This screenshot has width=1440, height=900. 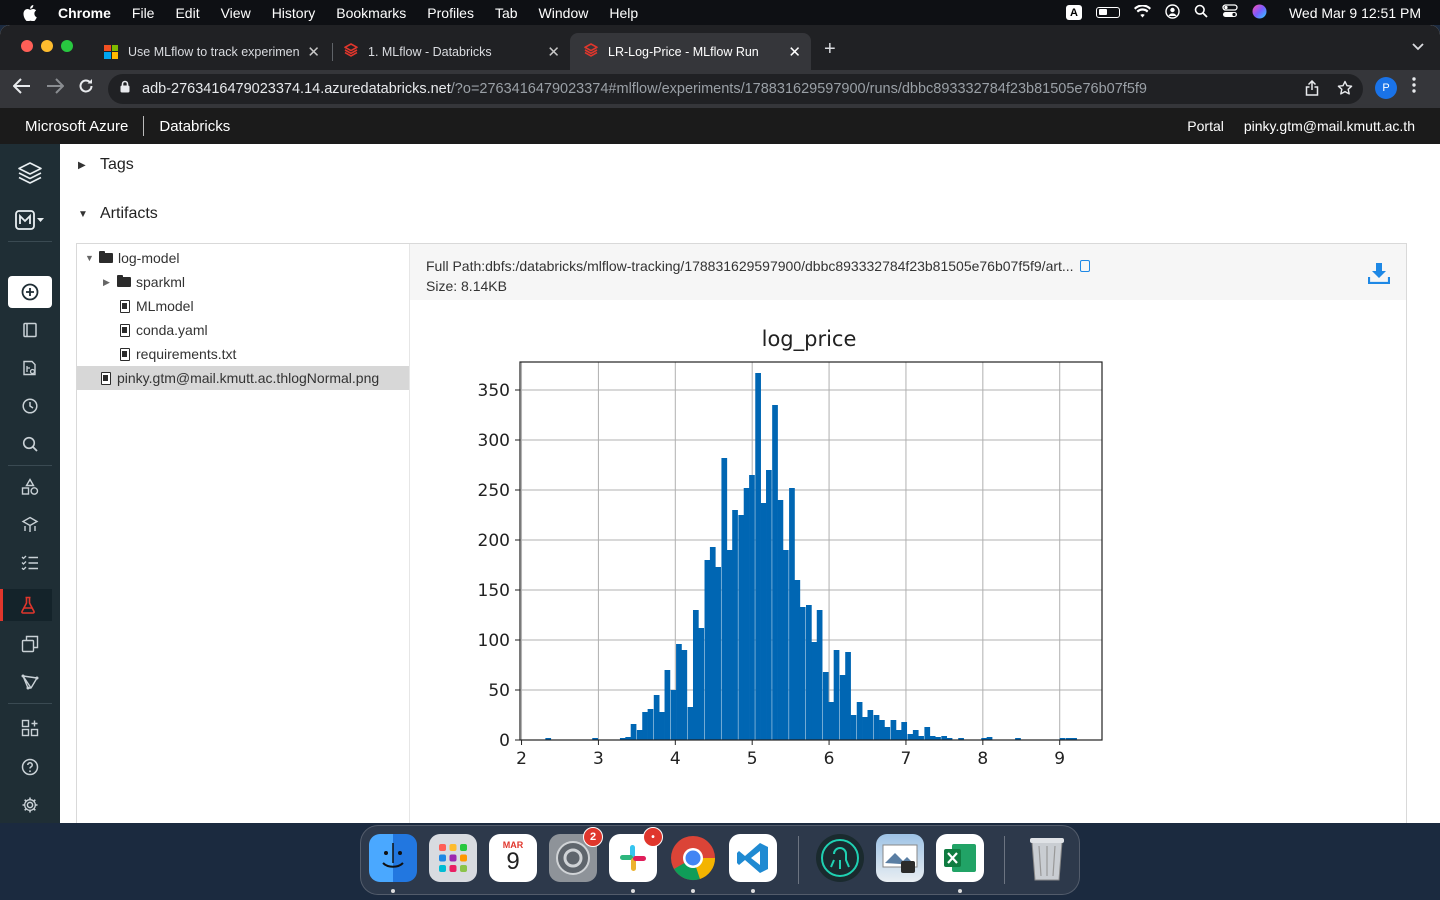 I want to click on create-plus-icon, so click(x=30, y=292).